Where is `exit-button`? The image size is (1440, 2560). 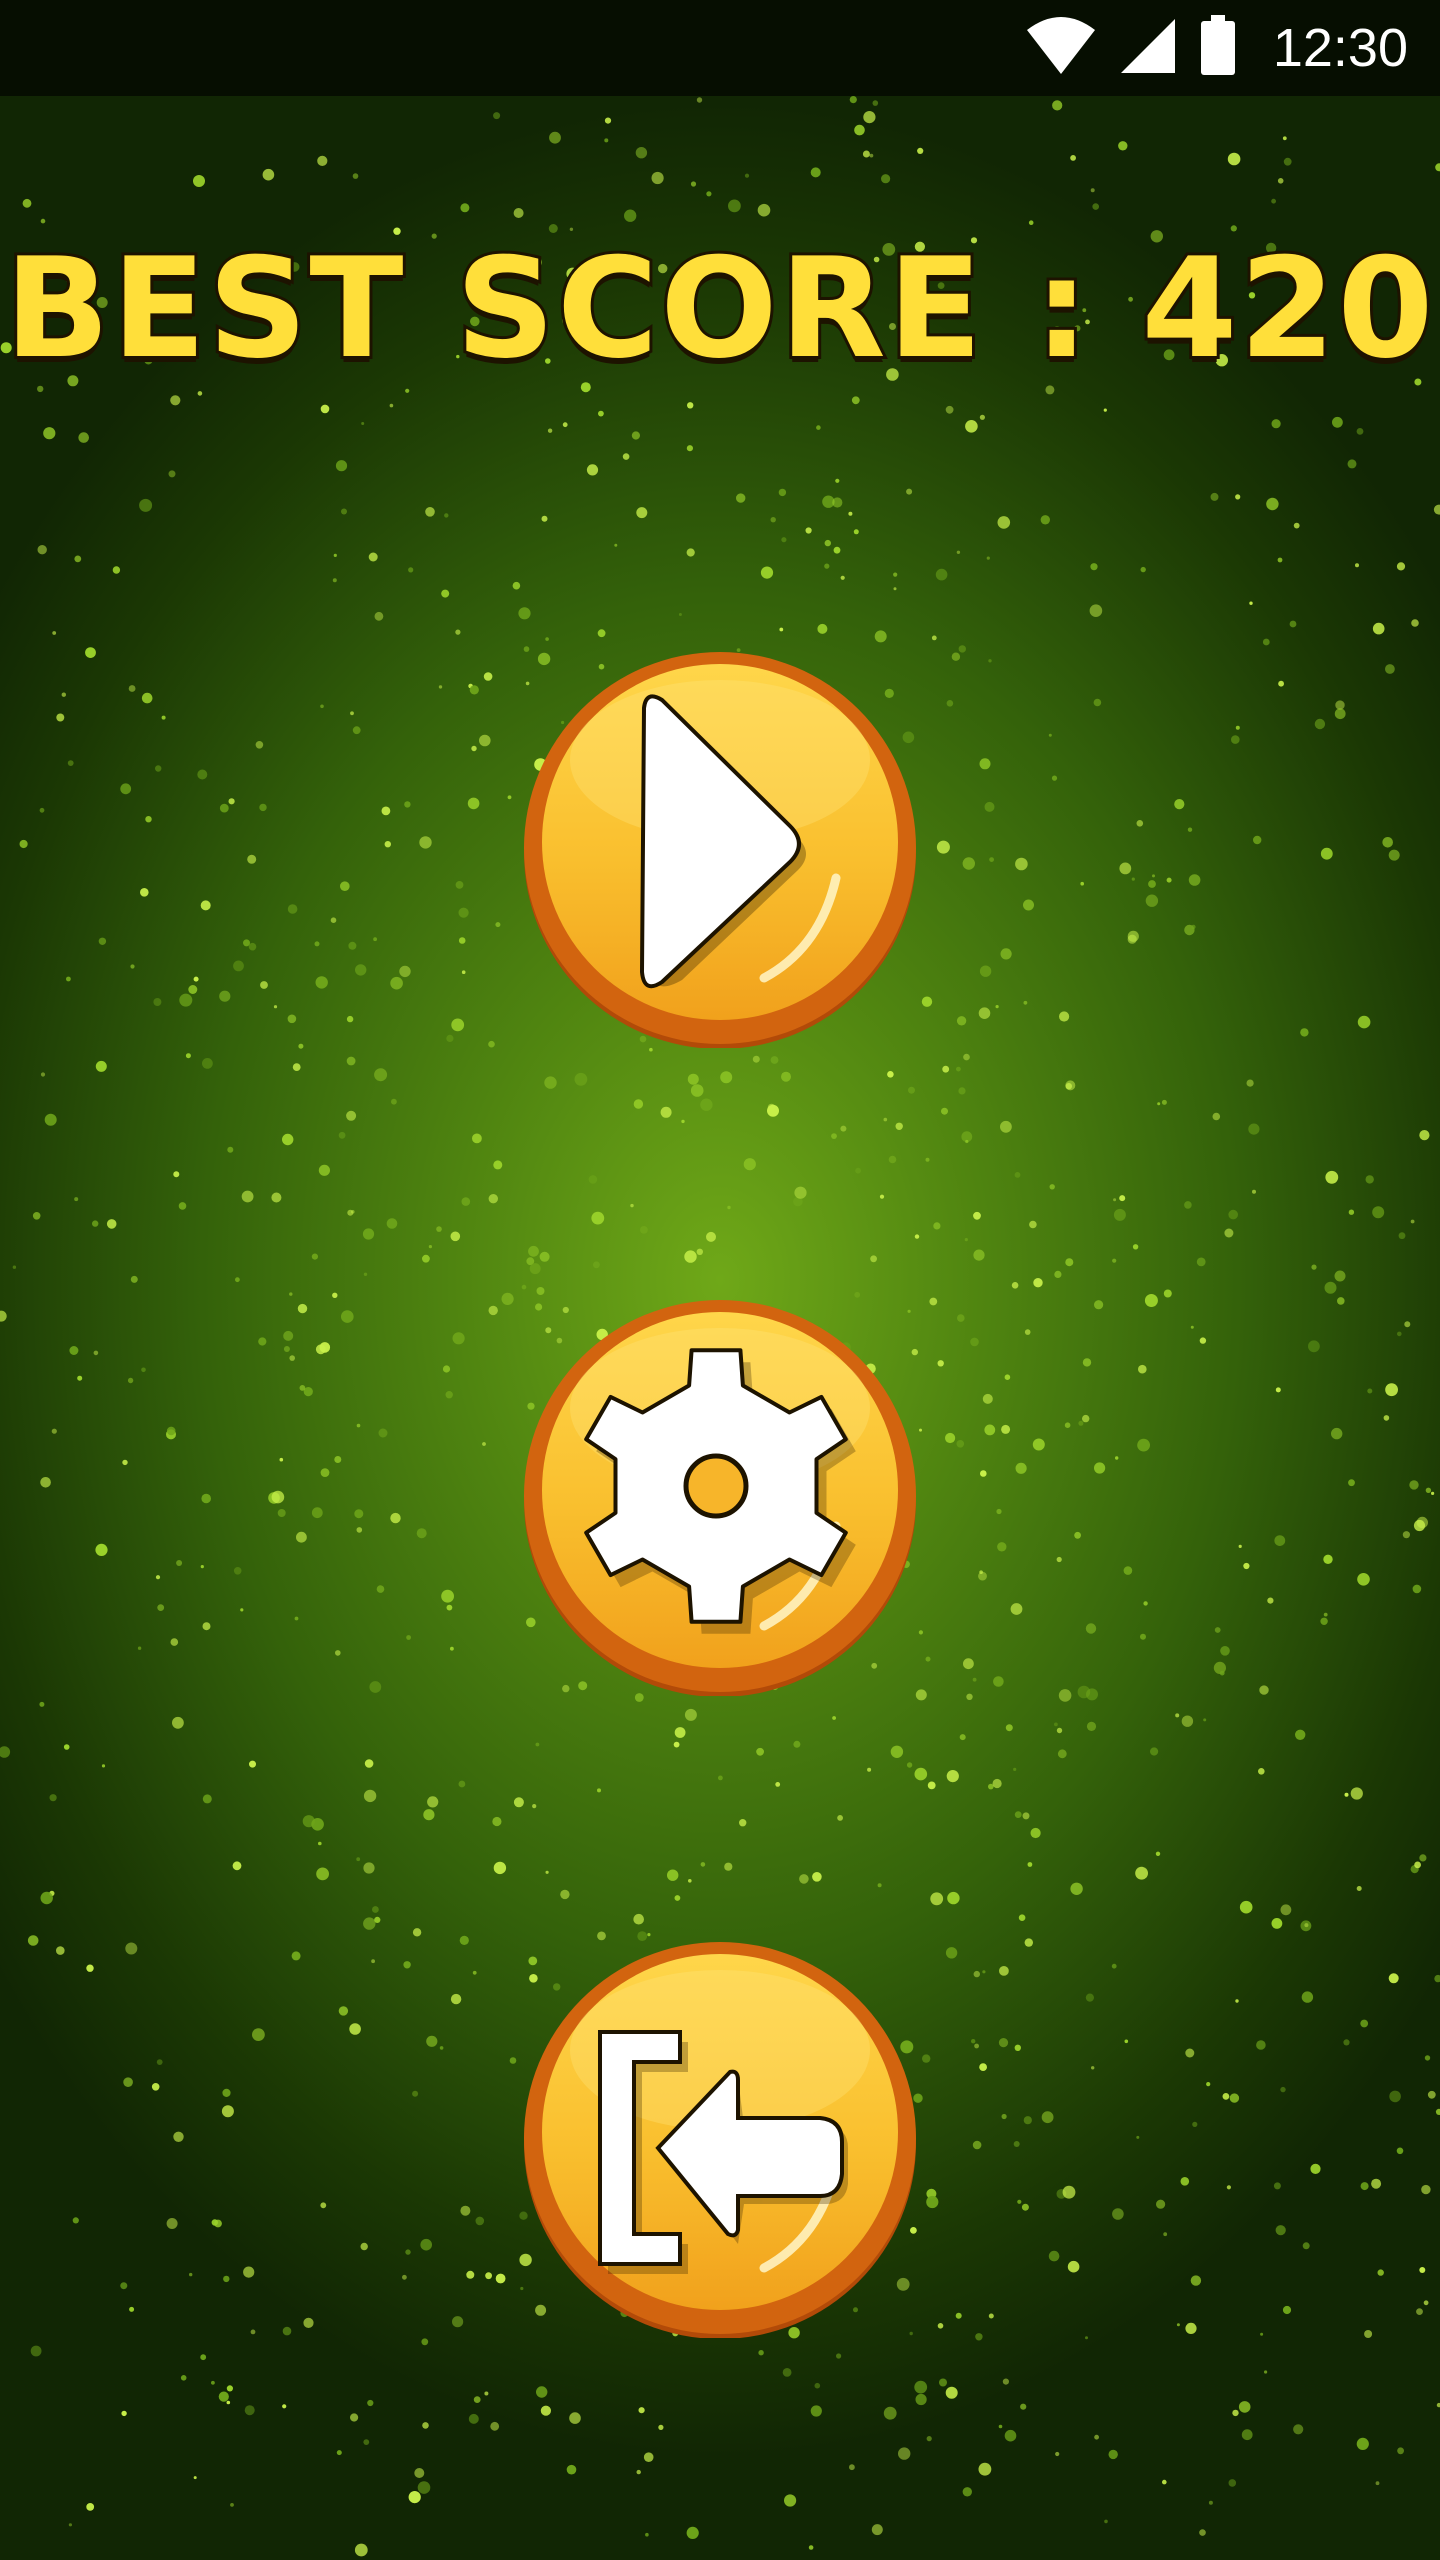
exit-button is located at coordinates (720, 2138).